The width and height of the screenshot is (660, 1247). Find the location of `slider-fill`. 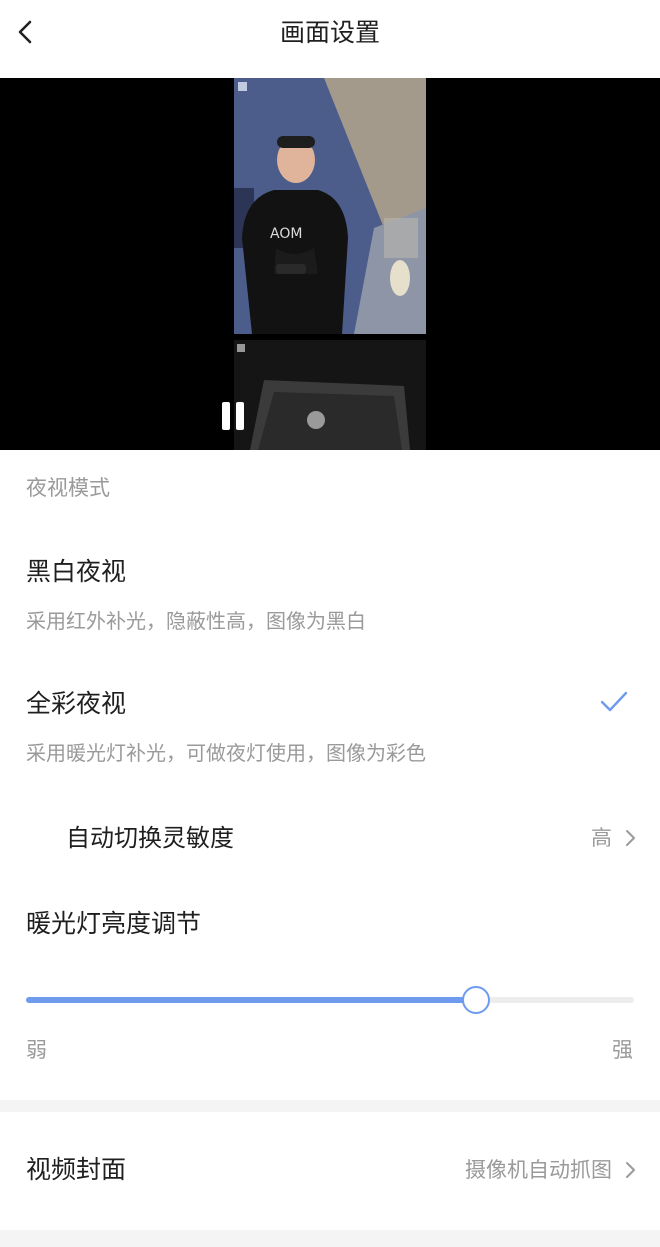

slider-fill is located at coordinates (251, 1000).